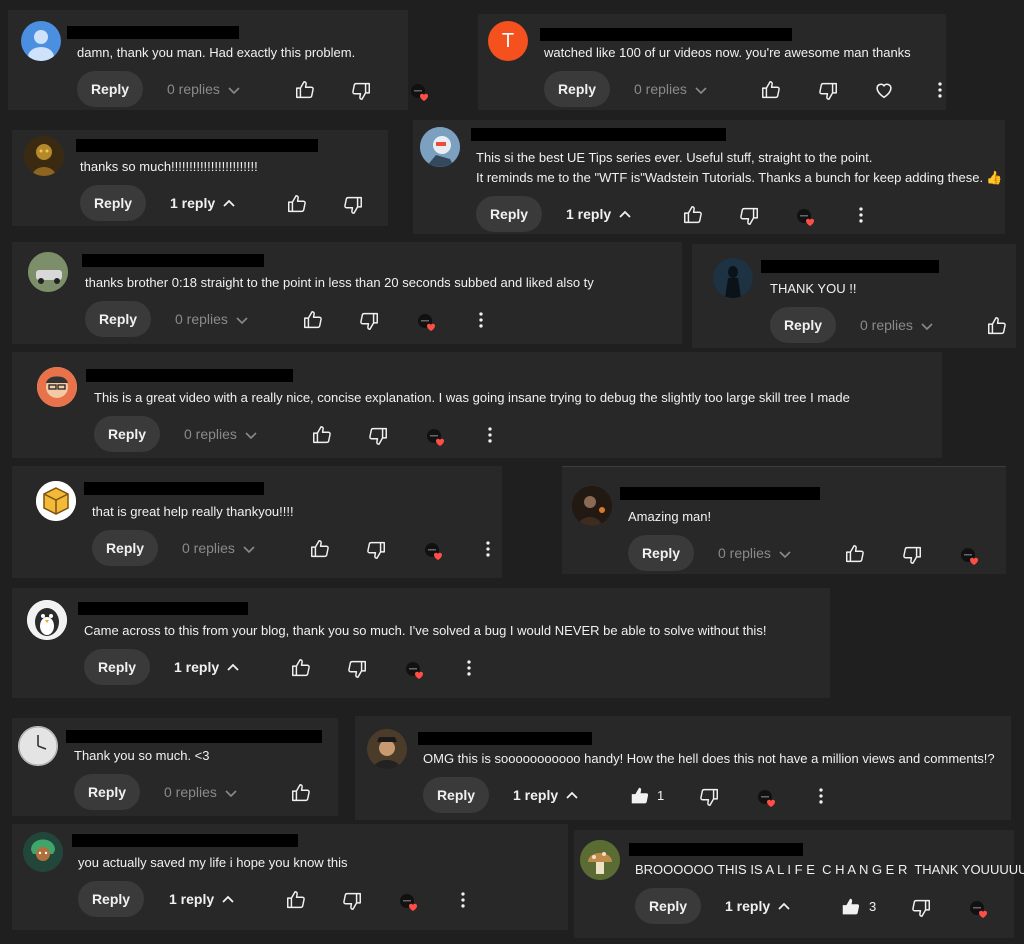  I want to click on avatar: T, so click(508, 41).